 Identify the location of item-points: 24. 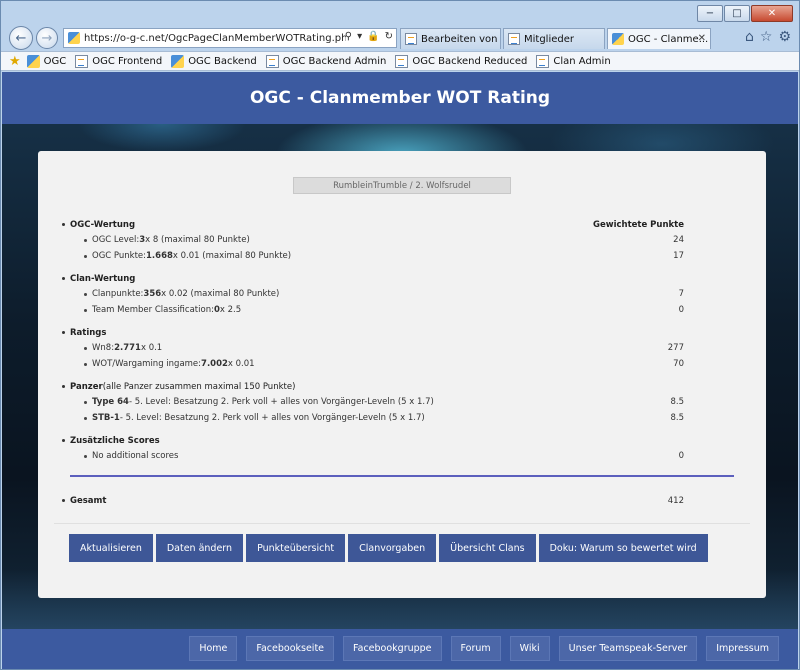
(678, 240).